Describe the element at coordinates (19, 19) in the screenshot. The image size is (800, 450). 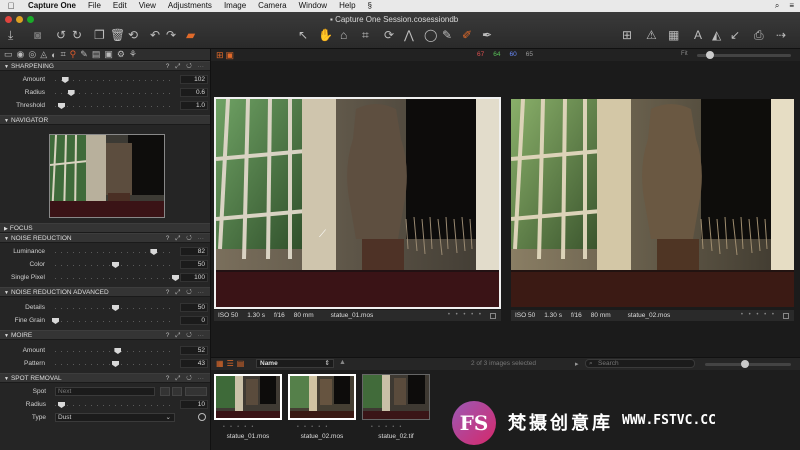
I see `minimize-window-icon` at that location.